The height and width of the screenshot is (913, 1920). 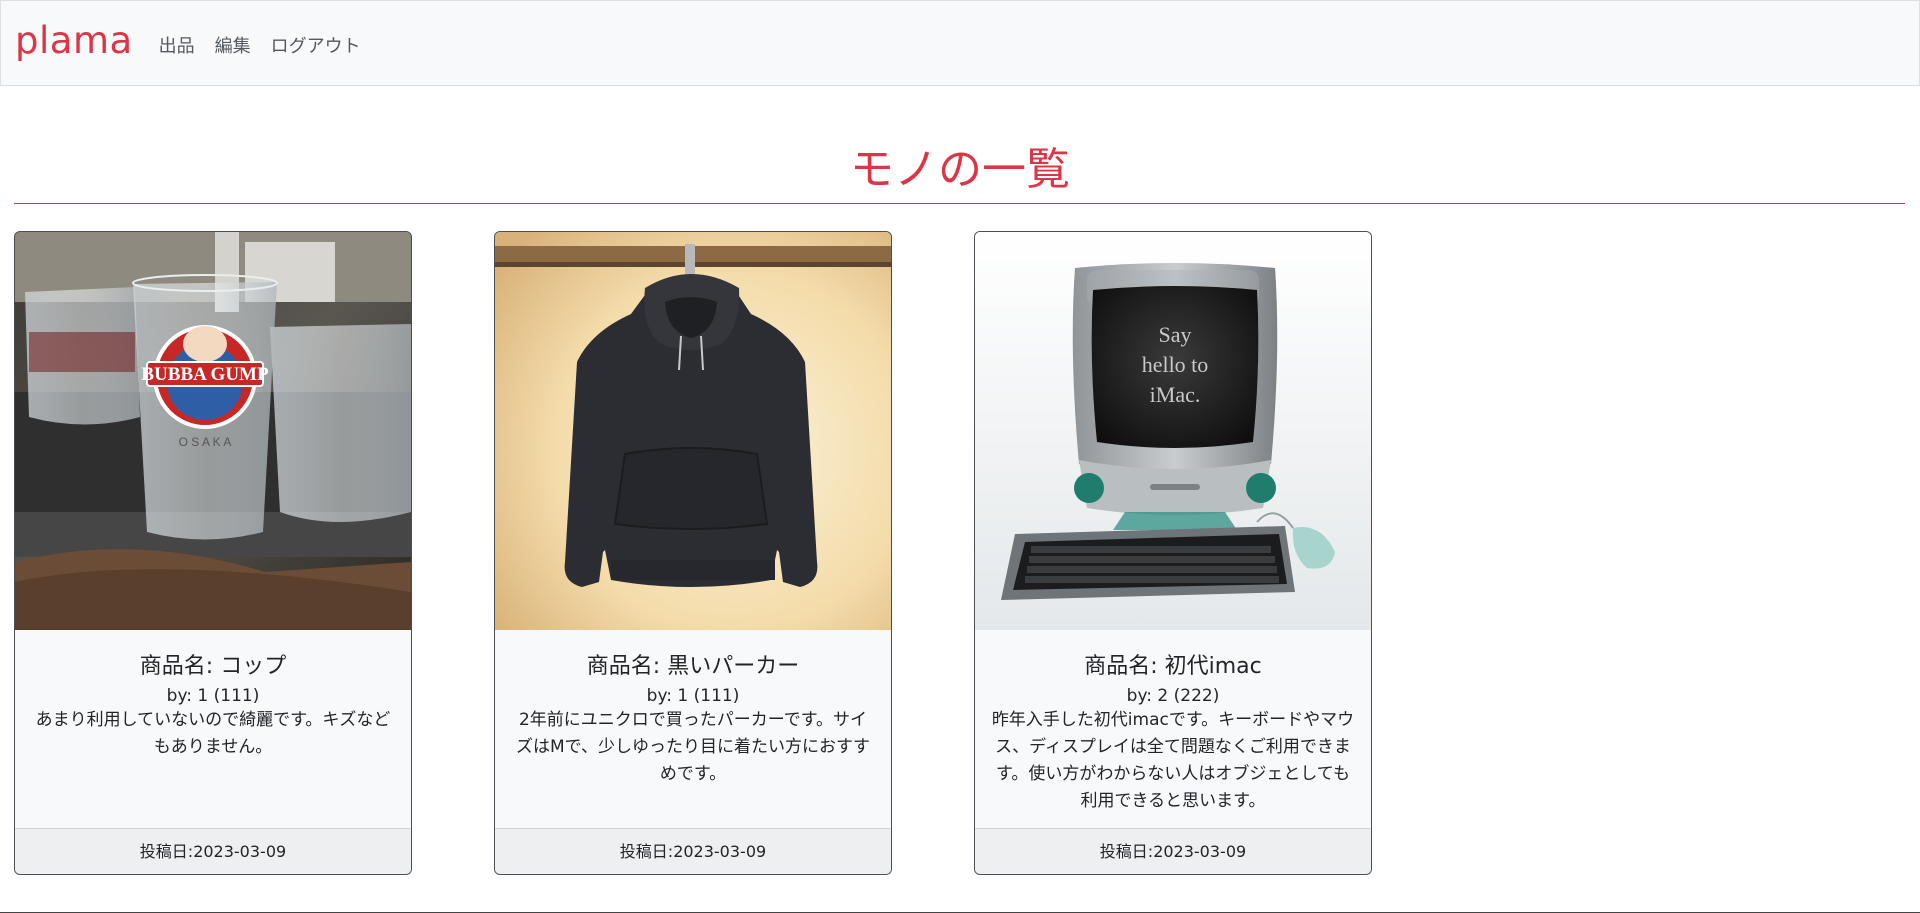 What do you see at coordinates (1175, 364) in the screenshot?
I see `imac-screen-text-2: hello to` at bounding box center [1175, 364].